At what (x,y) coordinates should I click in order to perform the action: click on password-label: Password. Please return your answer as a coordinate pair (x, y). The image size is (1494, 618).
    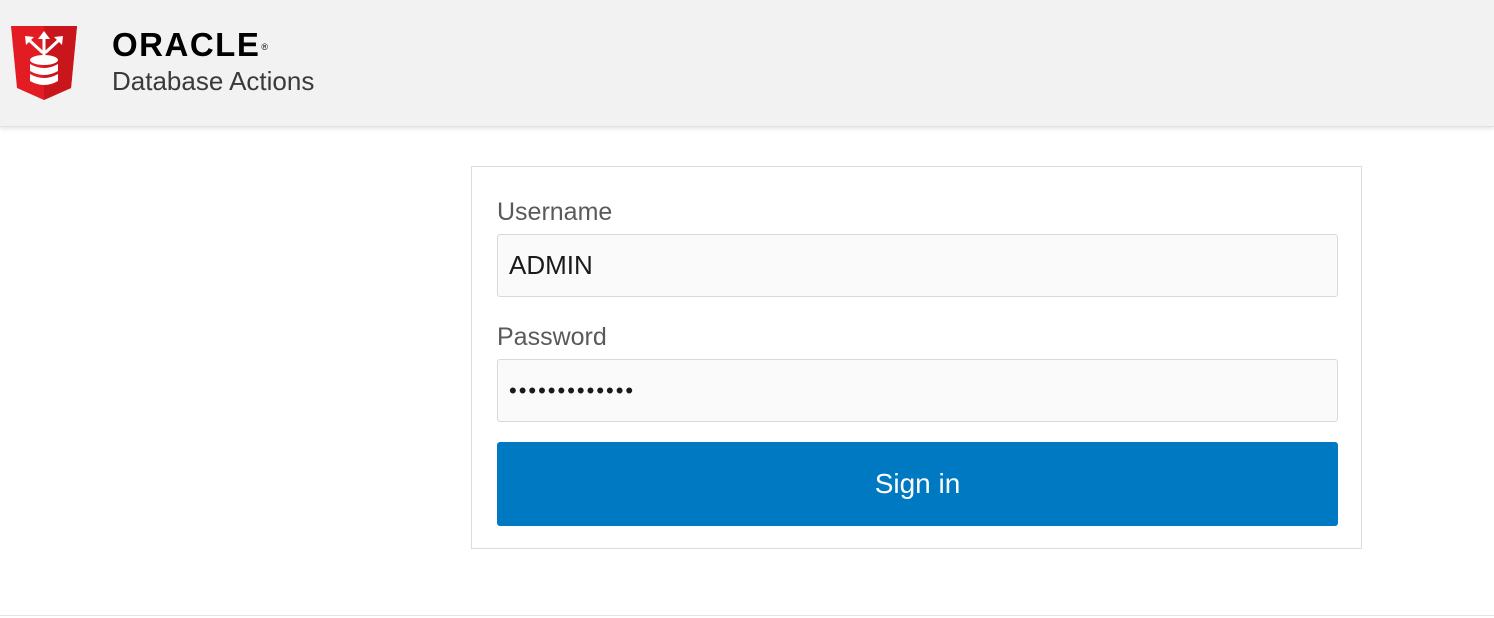
    Looking at the image, I should click on (552, 337).